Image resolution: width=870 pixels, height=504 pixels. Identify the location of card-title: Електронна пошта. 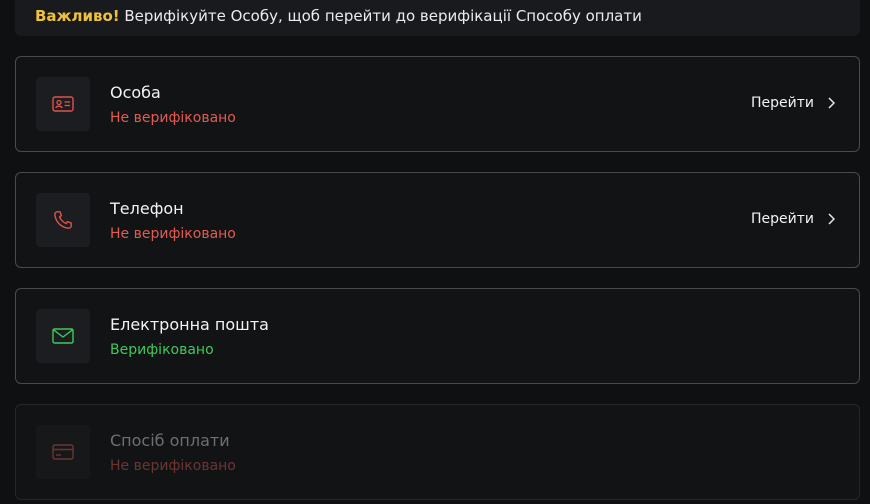
(189, 324).